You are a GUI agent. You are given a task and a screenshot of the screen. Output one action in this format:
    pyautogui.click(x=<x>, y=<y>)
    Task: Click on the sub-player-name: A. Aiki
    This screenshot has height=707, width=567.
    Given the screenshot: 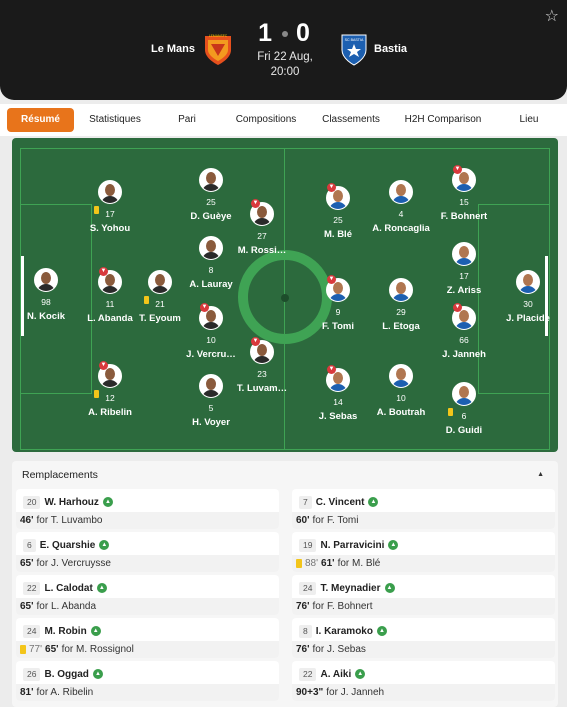 What is the action you would take?
    pyautogui.click(x=336, y=674)
    